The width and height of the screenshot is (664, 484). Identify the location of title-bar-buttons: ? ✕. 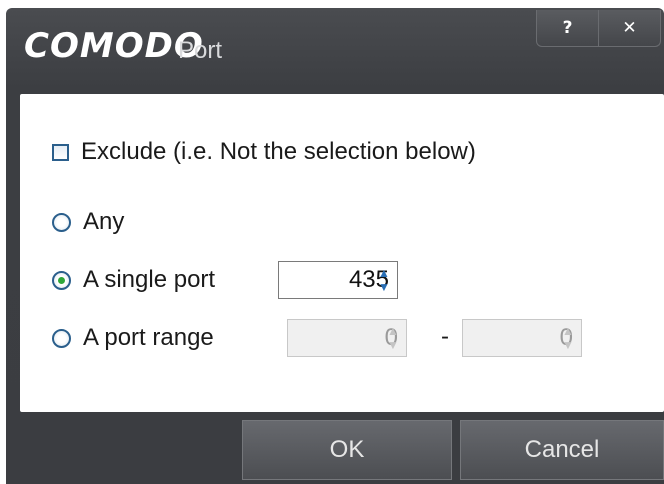
(598, 28).